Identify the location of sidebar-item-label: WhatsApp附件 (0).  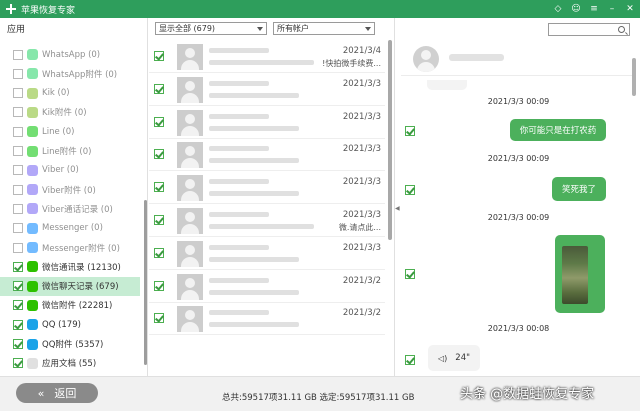
(80, 74).